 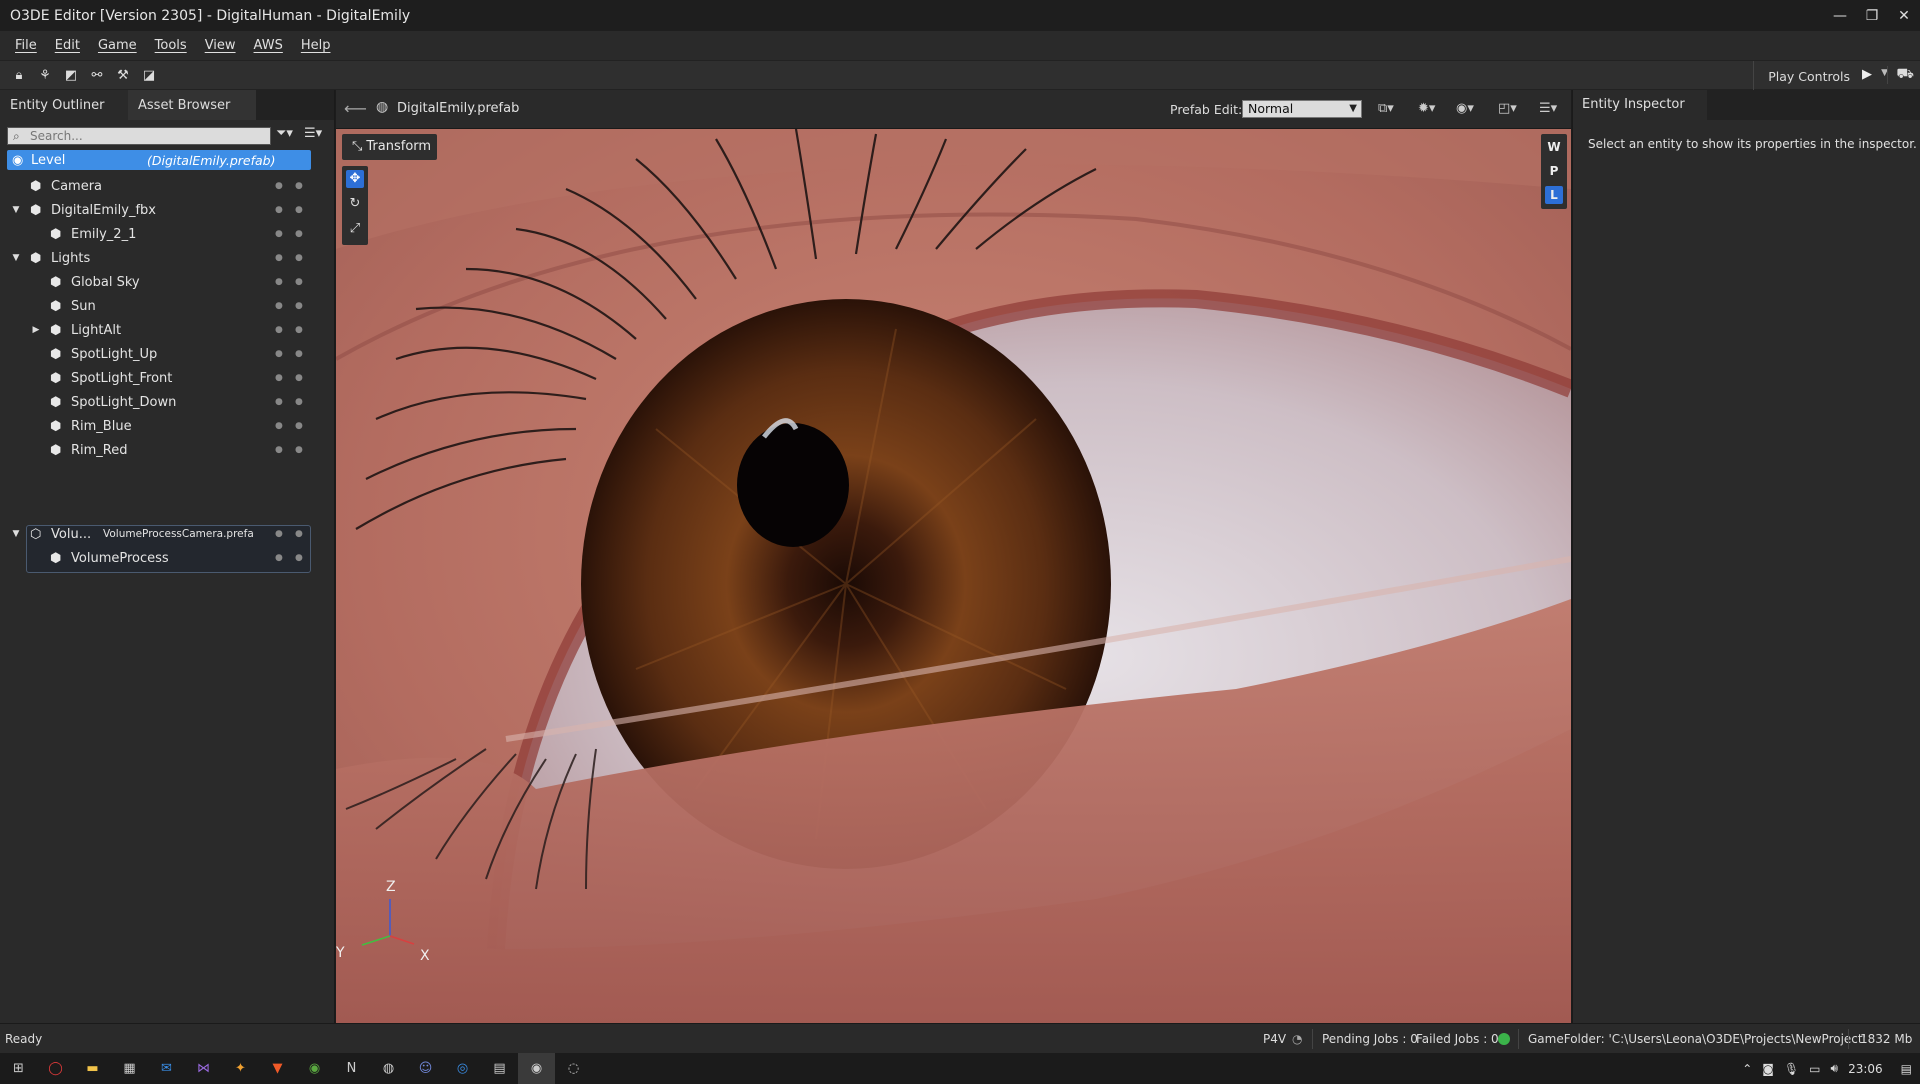 I want to click on document-icon: ▤, so click(x=499, y=1068).